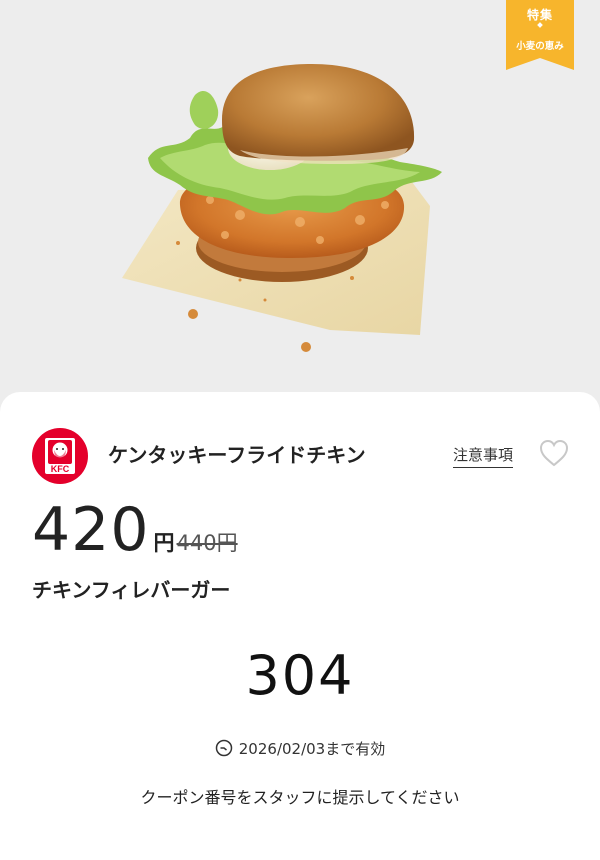  Describe the element at coordinates (131, 590) in the screenshot. I see `product-name: チキンフィレバーガー` at that location.